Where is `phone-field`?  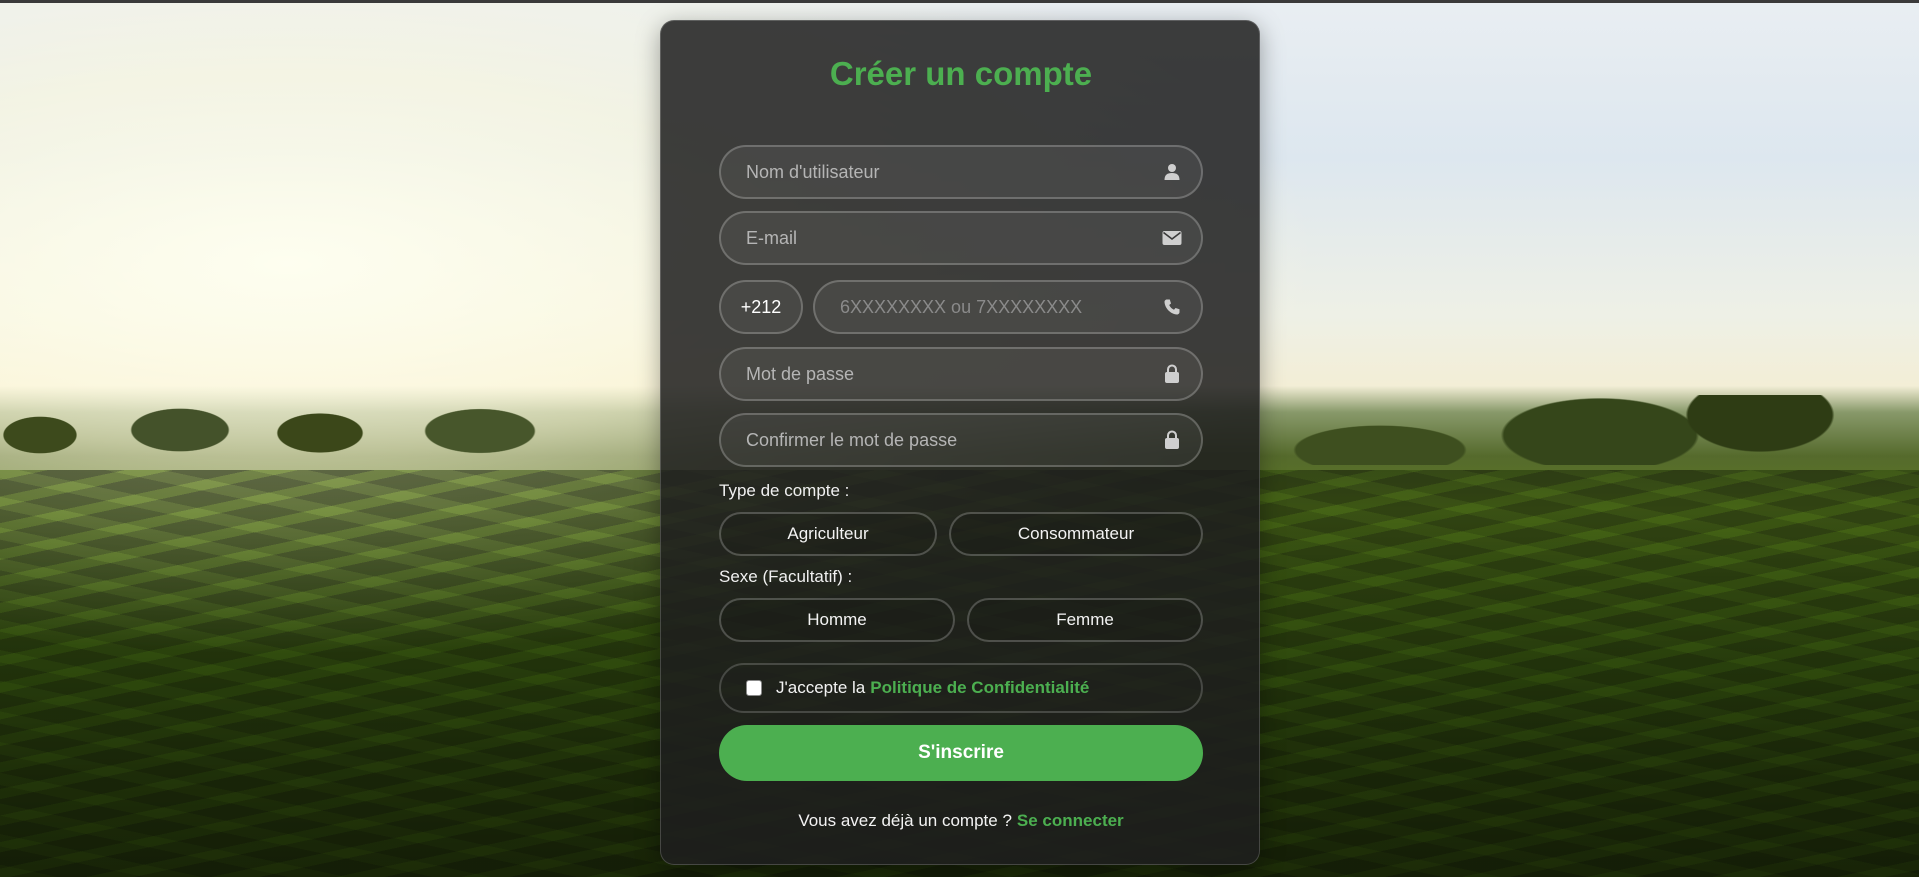
phone-field is located at coordinates (1008, 307).